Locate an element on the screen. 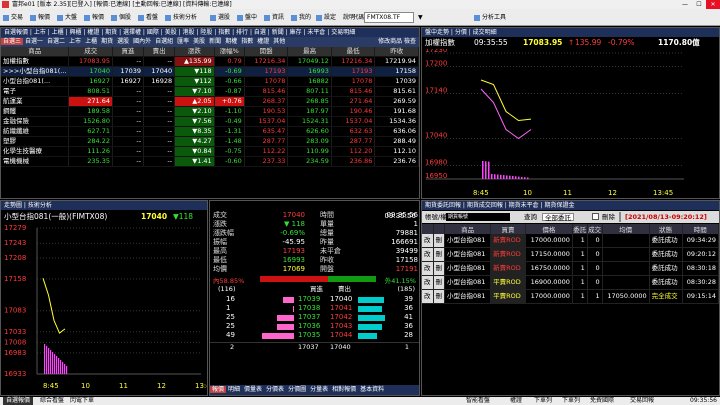 Image resolution: width=720 pixels, height=405 pixels. order-row: 改刪小型台指081 新賣ROD 16750.0000 1 0 委託成功 08:30:18 is located at coordinates (570, 268).